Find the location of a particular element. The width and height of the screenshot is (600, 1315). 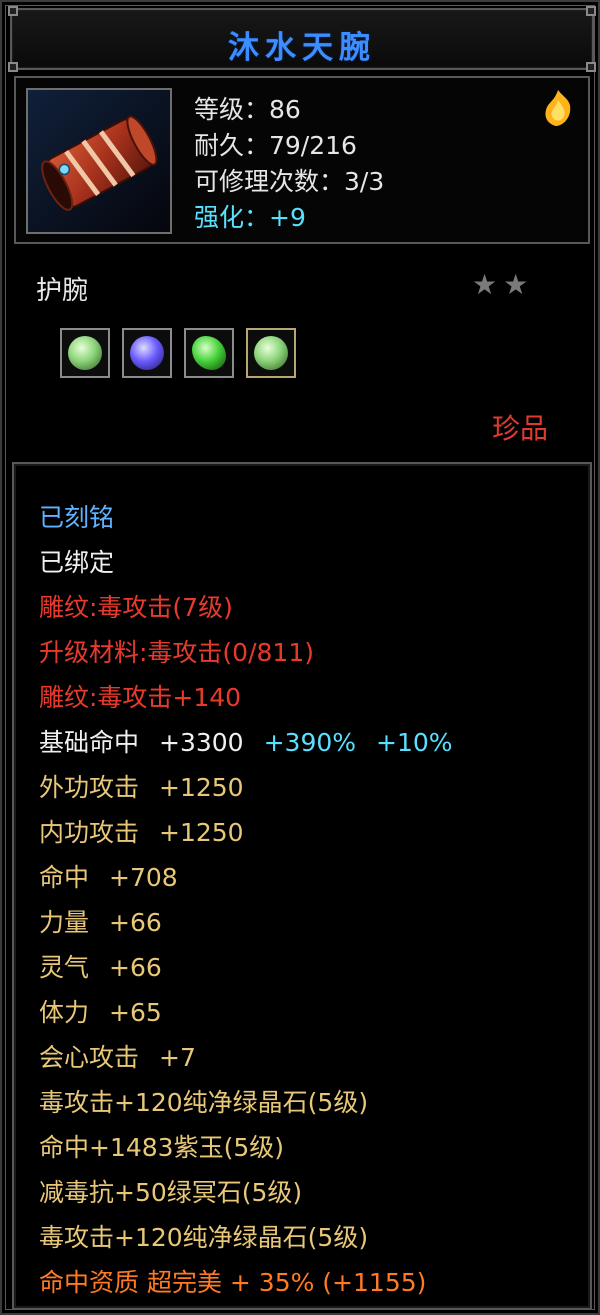

item-info-box: 等级：86 耐久：79/216 可修理次数：3/3 强化：+9 is located at coordinates (302, 160).